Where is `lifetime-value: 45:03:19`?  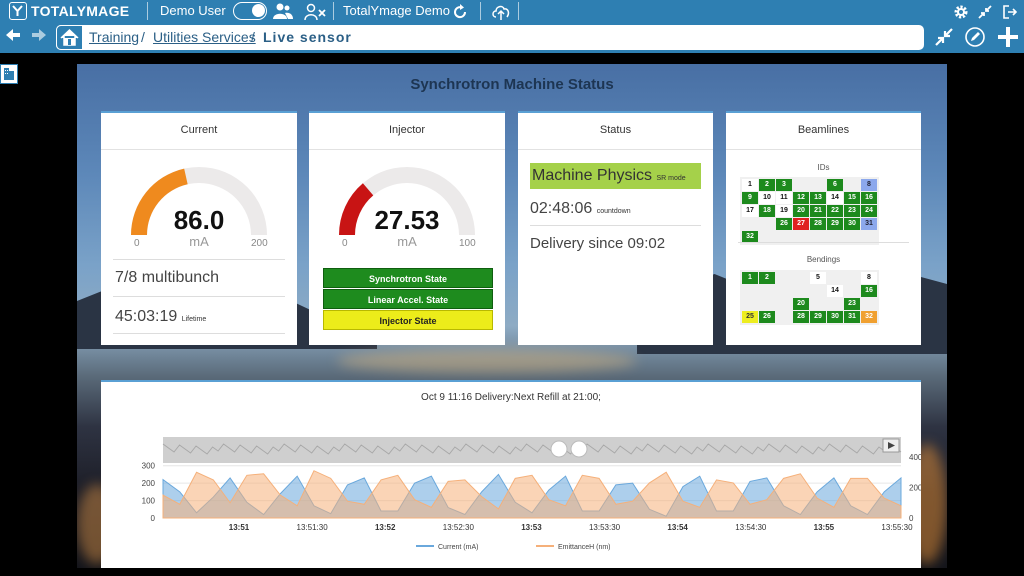 lifetime-value: 45:03:19 is located at coordinates (146, 316).